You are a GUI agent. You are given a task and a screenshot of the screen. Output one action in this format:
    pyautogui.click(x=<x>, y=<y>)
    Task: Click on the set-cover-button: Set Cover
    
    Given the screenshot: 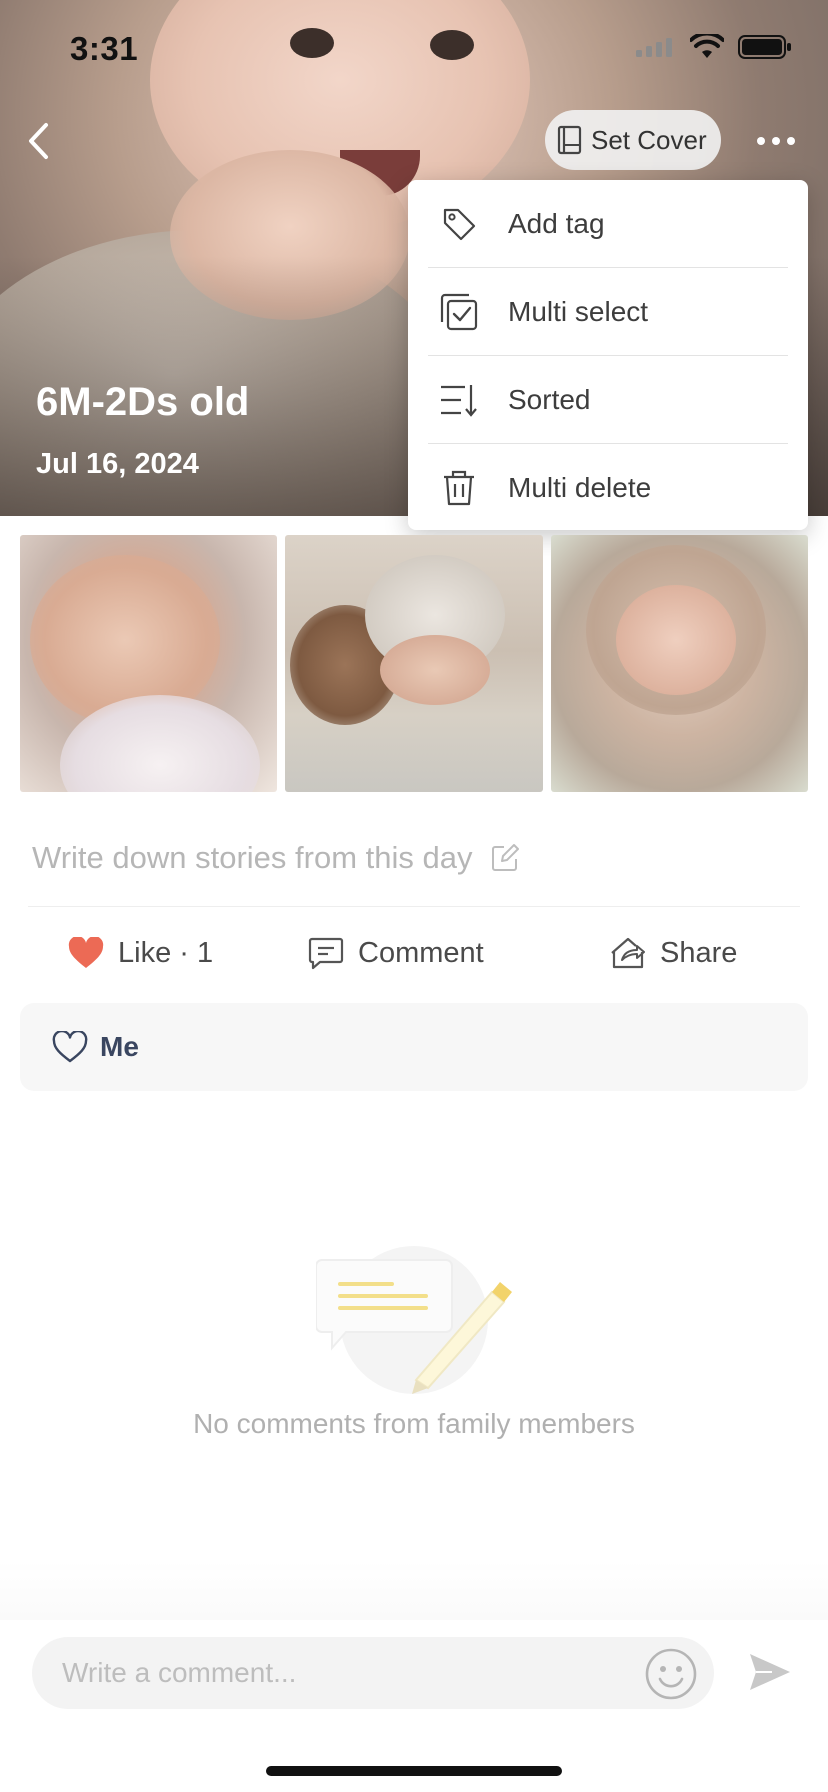 What is the action you would take?
    pyautogui.click(x=633, y=140)
    